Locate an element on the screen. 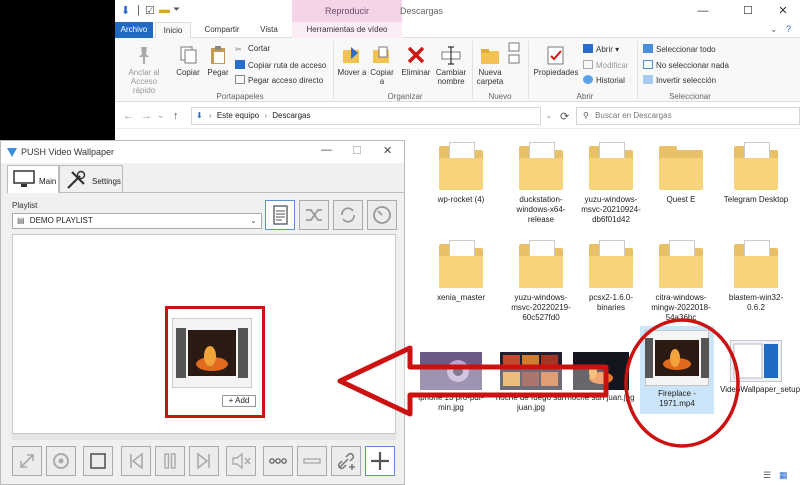  plus-icon: + is located at coordinates (231, 400).